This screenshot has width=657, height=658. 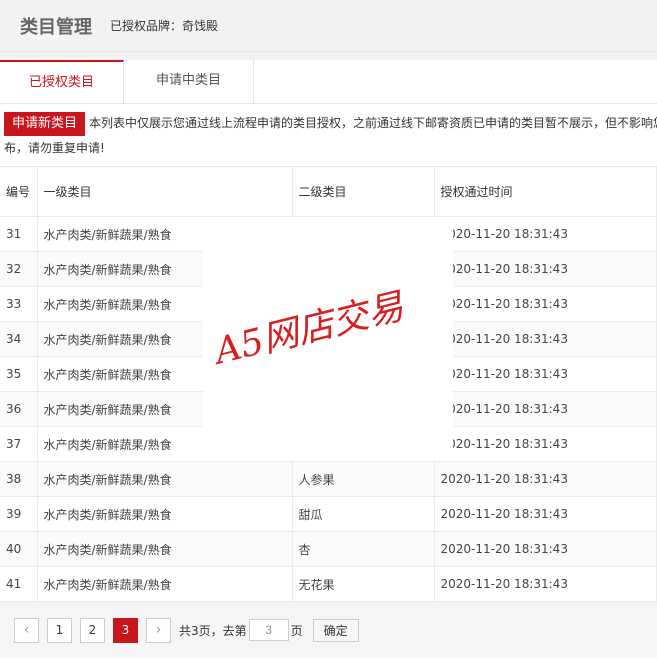 I want to click on table-row: 41 水产肉类/新鲜蔬果/熟食 无花果 2020-11-20 18:31:43, so click(x=328, y=584).